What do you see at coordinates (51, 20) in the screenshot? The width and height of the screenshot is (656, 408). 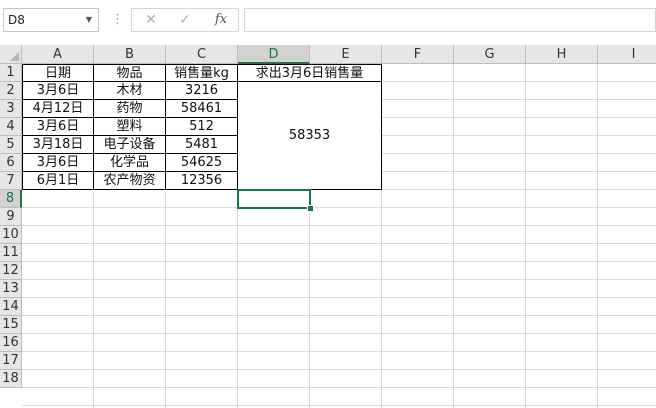 I see `name-box: D8 ▼` at bounding box center [51, 20].